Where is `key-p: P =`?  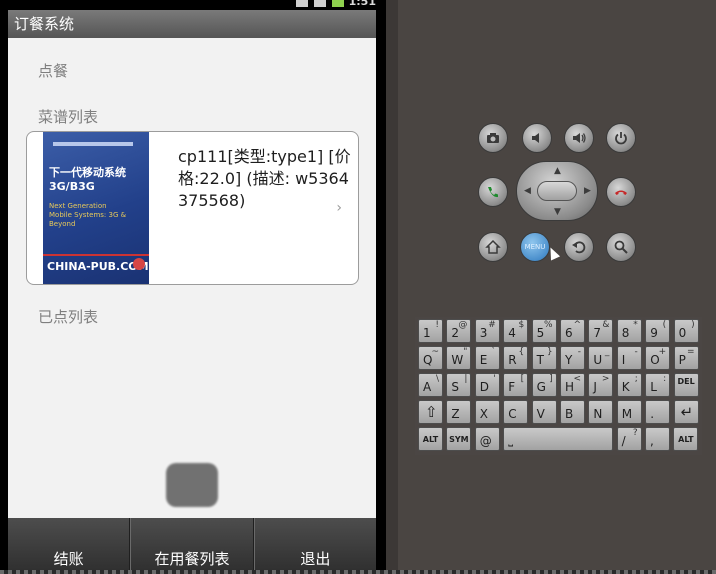 key-p: P = is located at coordinates (686, 358).